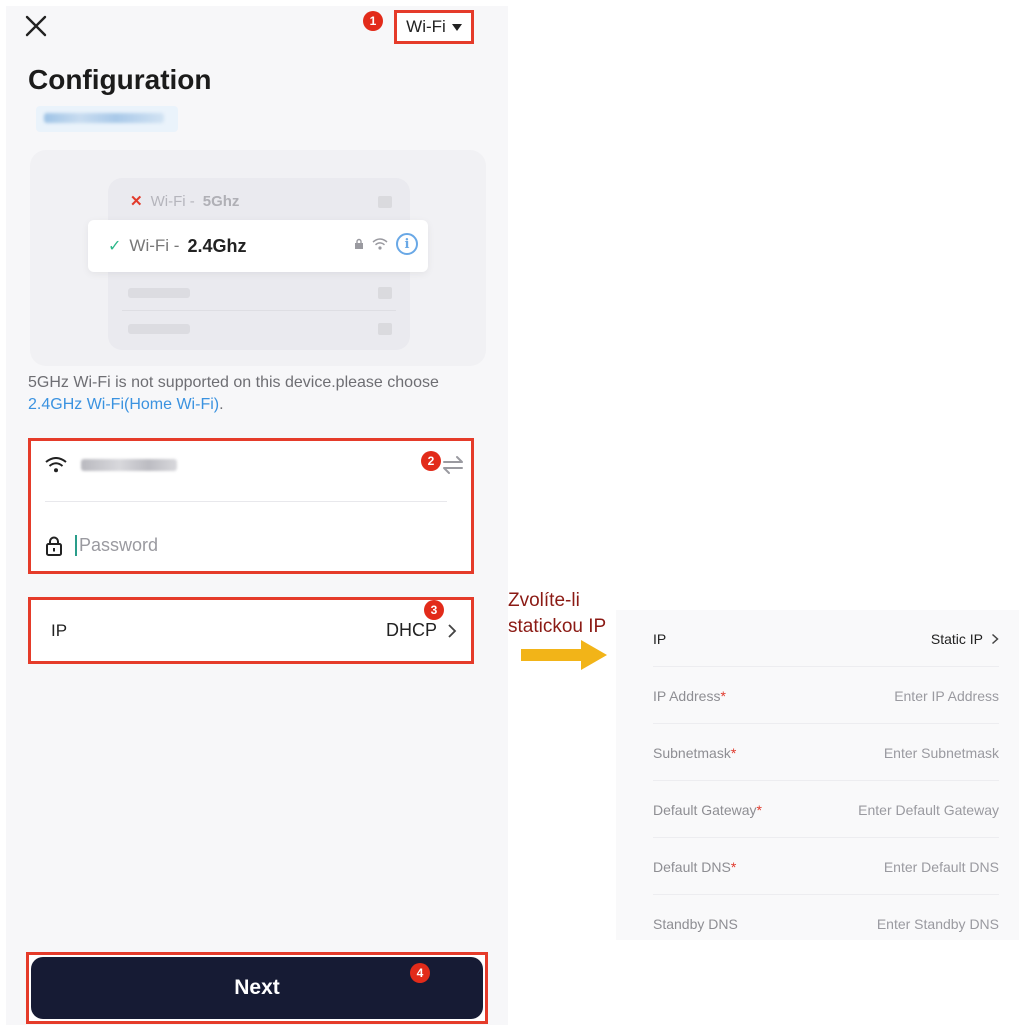 The image size is (1019, 1025). I want to click on subnetmask-input: Enter Subnetmask, so click(941, 753).